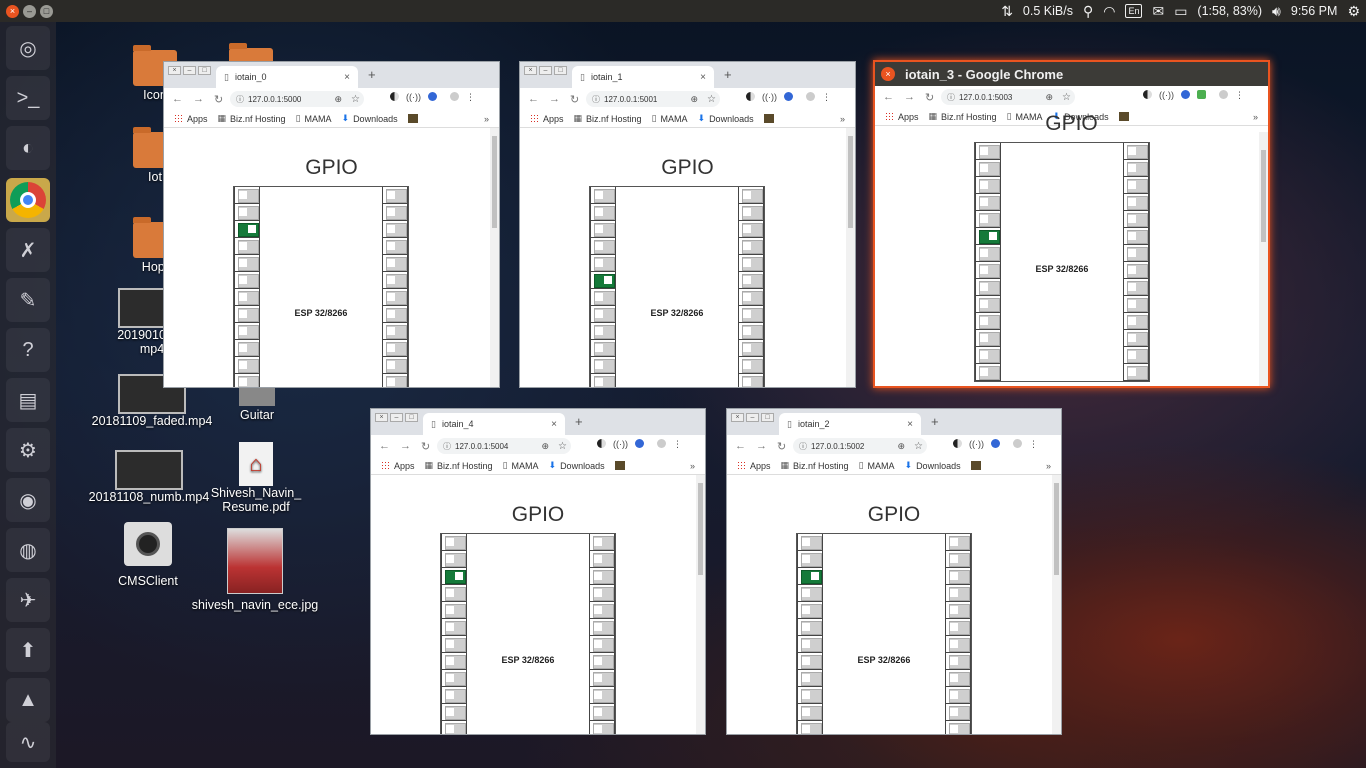  I want to click on address-bar: ⓘ 127.0.0.1:5003 ⊕ ☆, so click(1008, 97).